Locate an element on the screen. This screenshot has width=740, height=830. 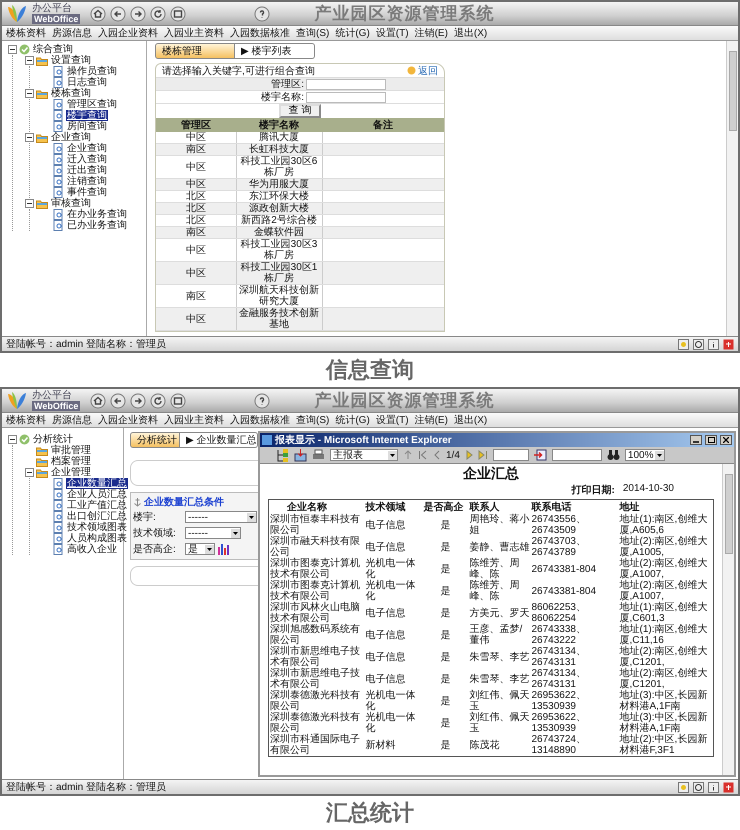
table-cell: 姜静、曹志雄 is located at coordinates (499, 547).